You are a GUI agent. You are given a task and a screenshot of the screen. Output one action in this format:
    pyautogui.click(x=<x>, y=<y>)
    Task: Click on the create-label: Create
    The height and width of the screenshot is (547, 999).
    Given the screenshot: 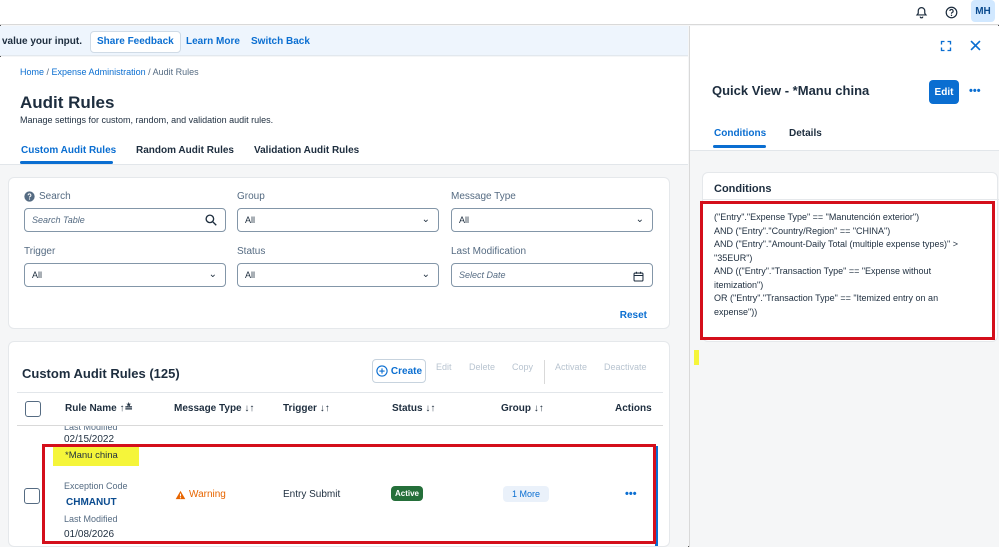 What is the action you would take?
    pyautogui.click(x=406, y=371)
    